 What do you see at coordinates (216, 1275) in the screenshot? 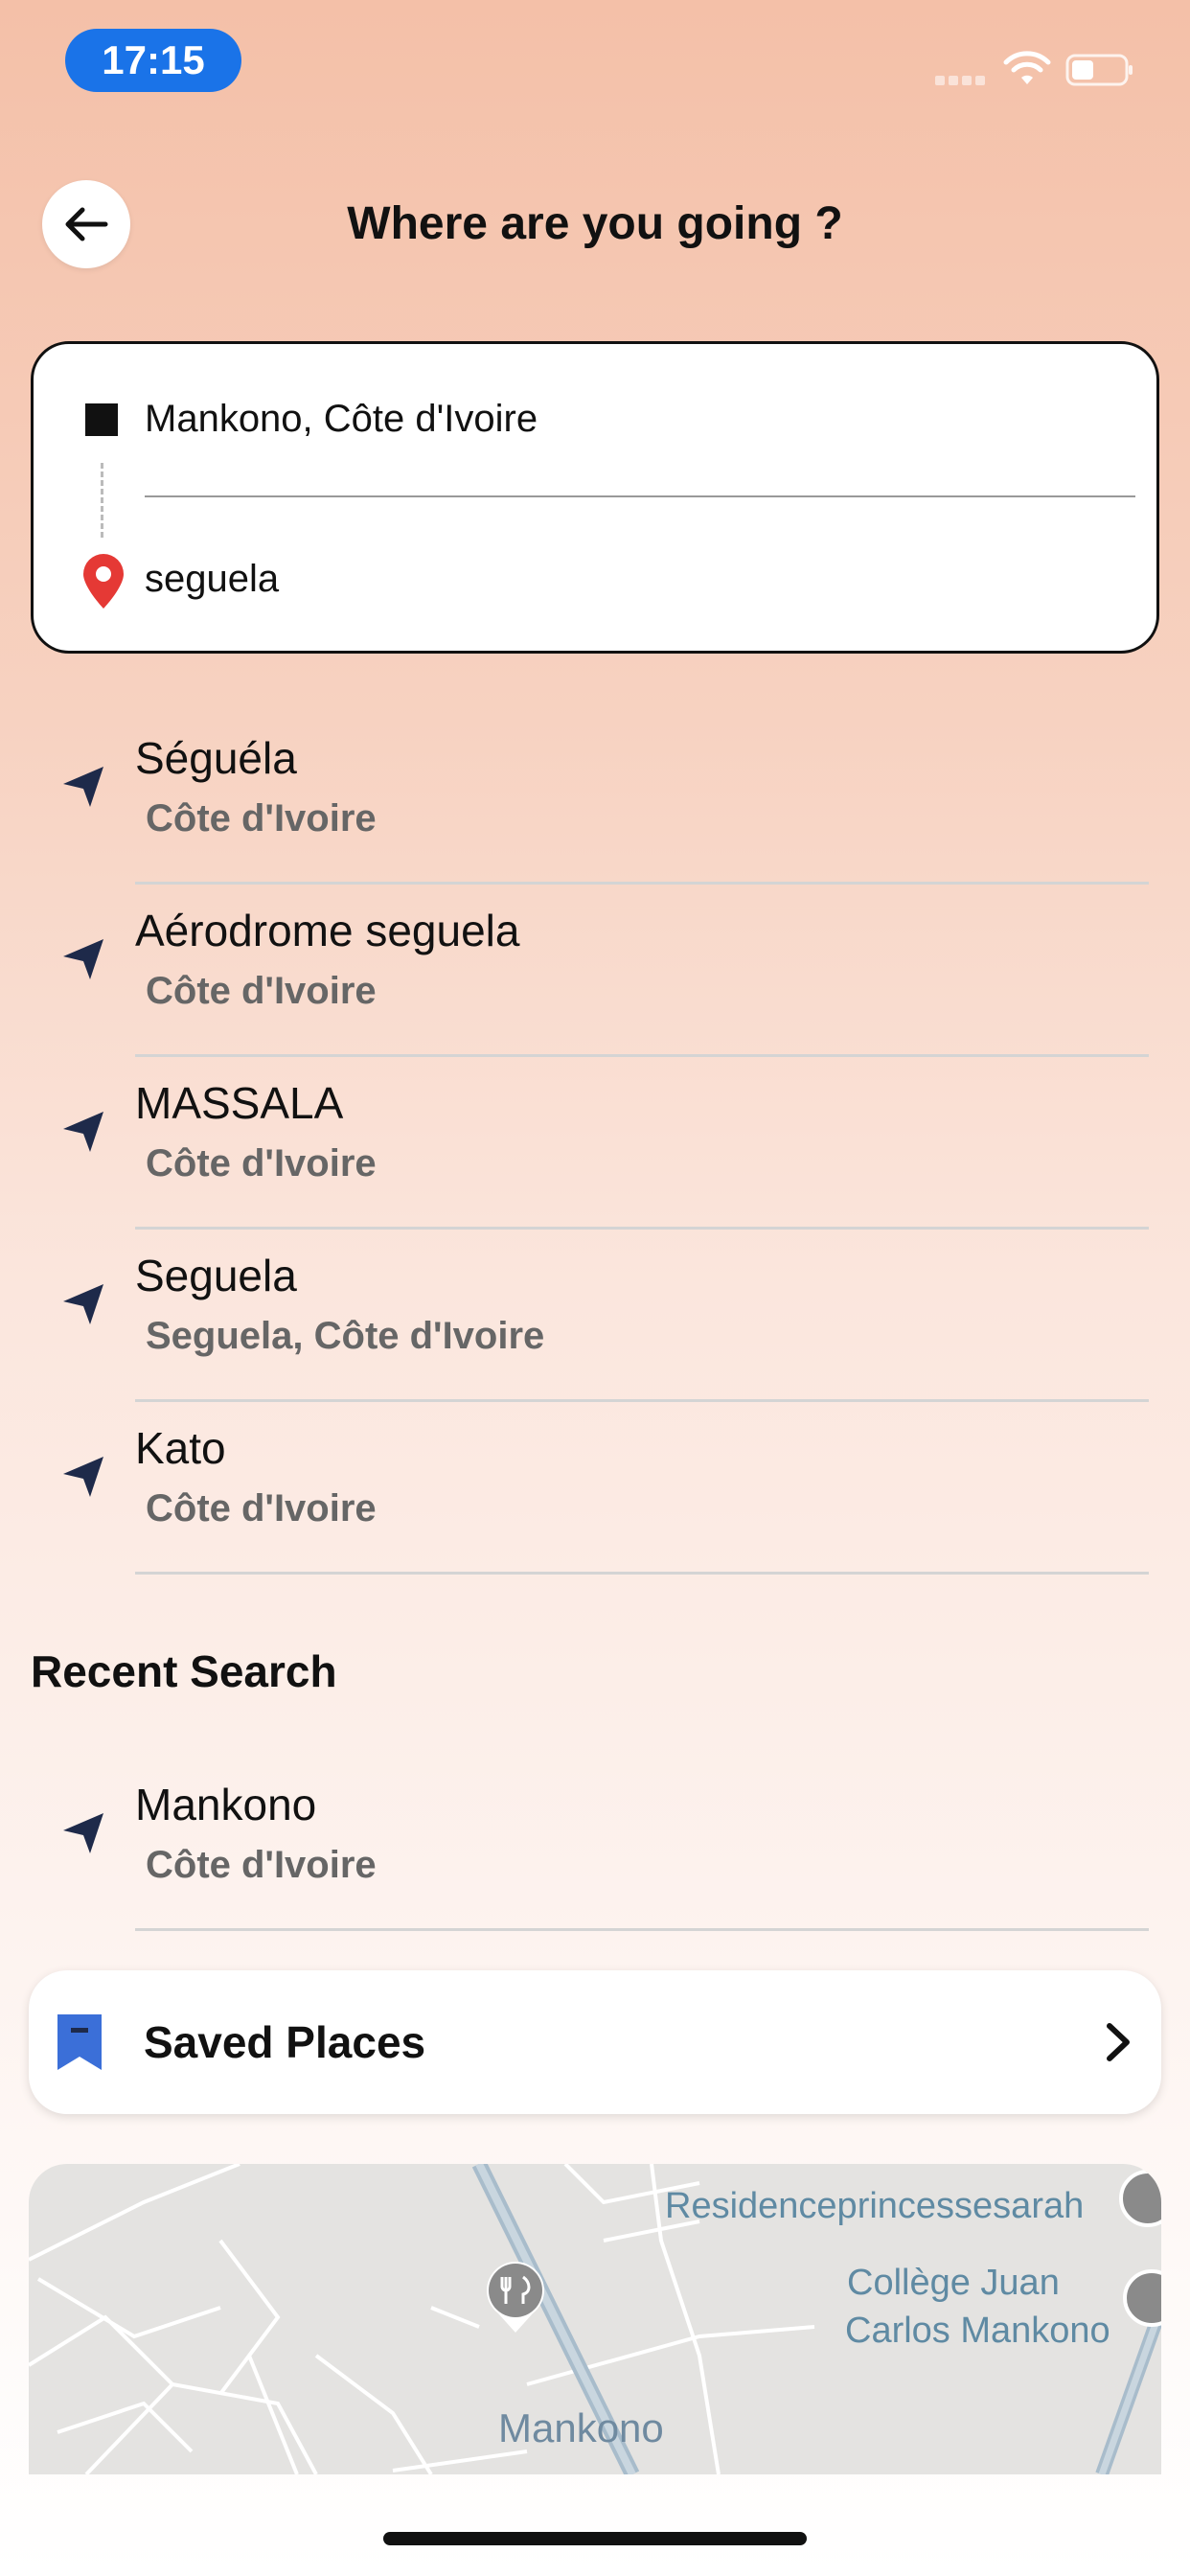
I see `result-title: Seguela` at bounding box center [216, 1275].